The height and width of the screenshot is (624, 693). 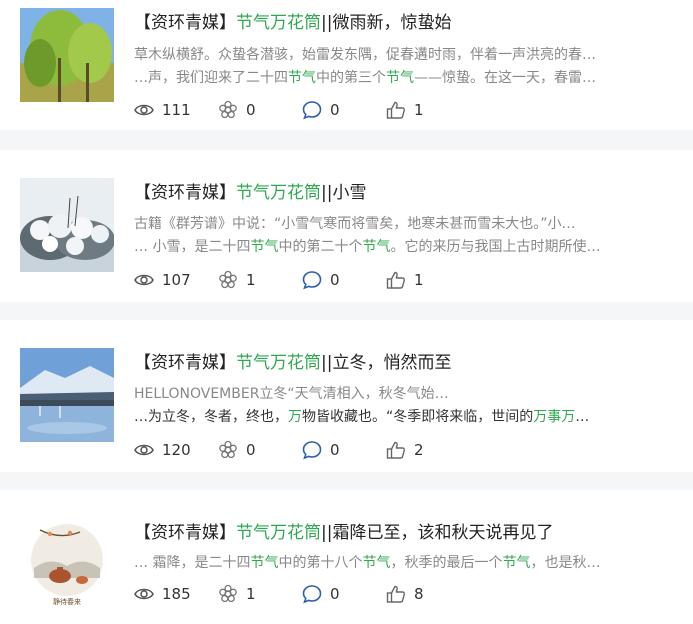 I want to click on views-stat: 120, so click(x=176, y=450).